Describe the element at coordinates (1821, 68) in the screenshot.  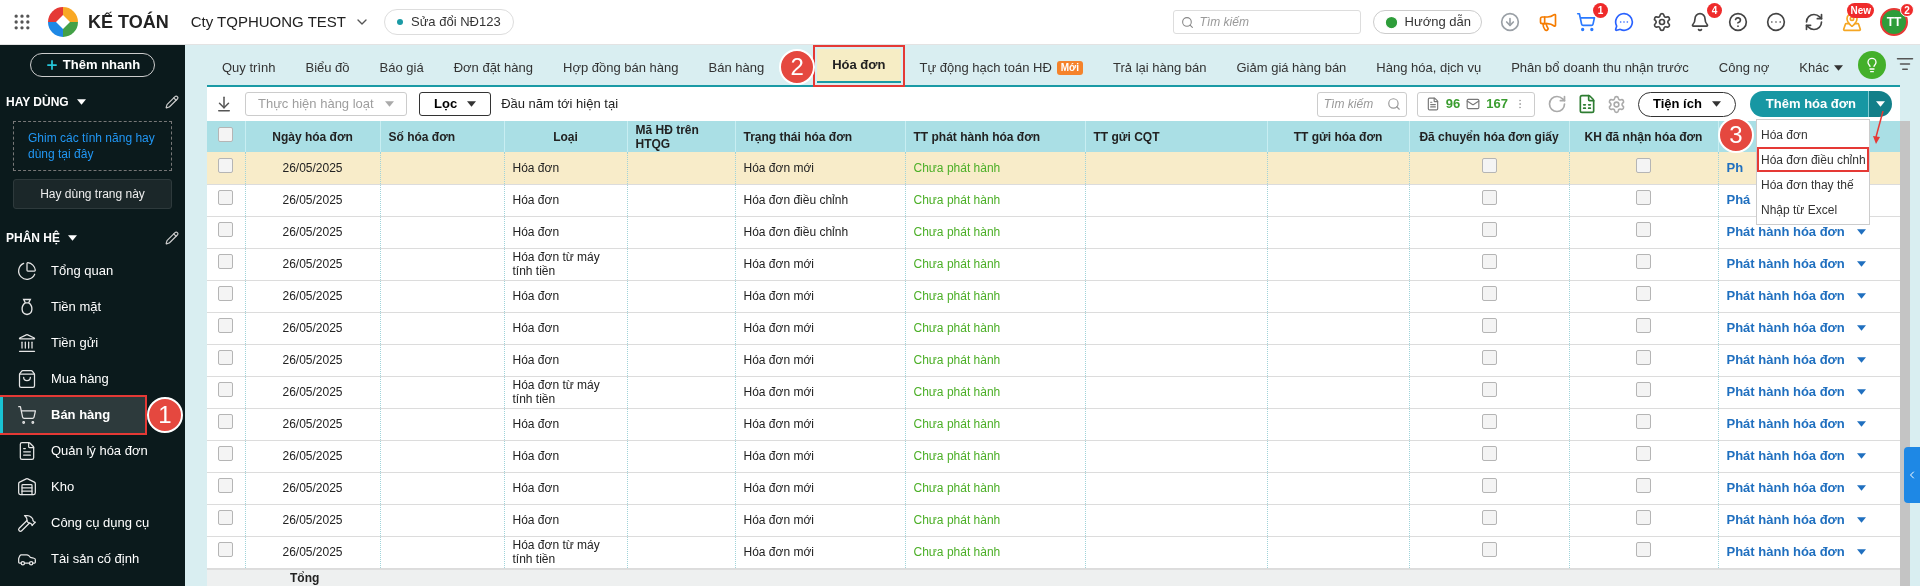
I see `tab: Khác` at that location.